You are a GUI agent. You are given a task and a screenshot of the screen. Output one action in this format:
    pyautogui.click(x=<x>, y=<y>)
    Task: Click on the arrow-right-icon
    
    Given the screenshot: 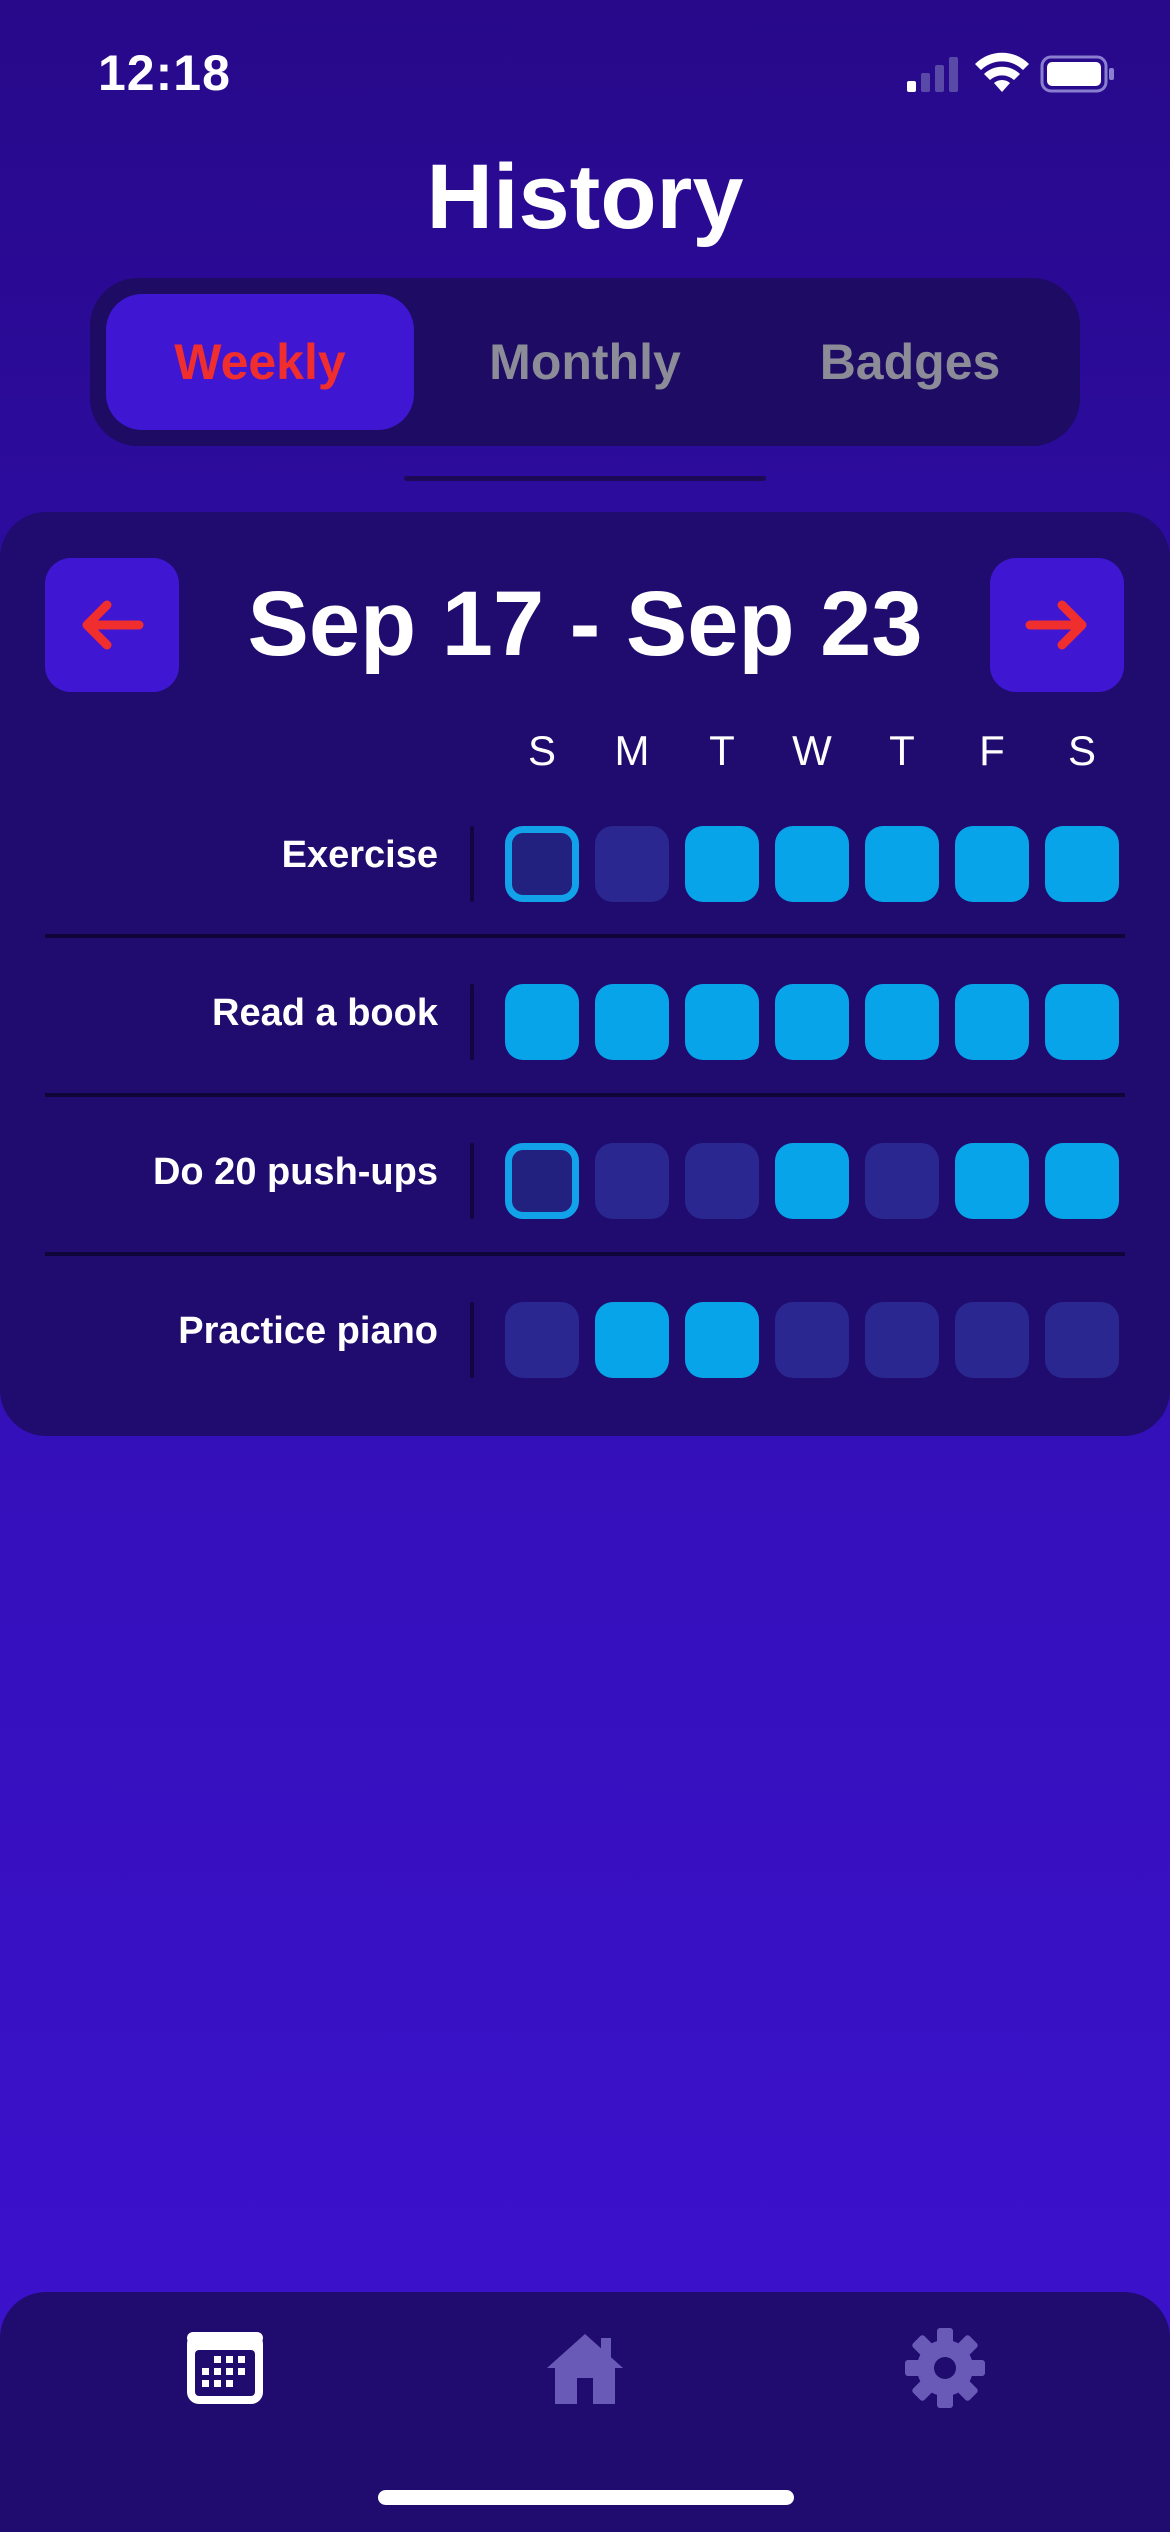 What is the action you would take?
    pyautogui.click(x=1056, y=625)
    